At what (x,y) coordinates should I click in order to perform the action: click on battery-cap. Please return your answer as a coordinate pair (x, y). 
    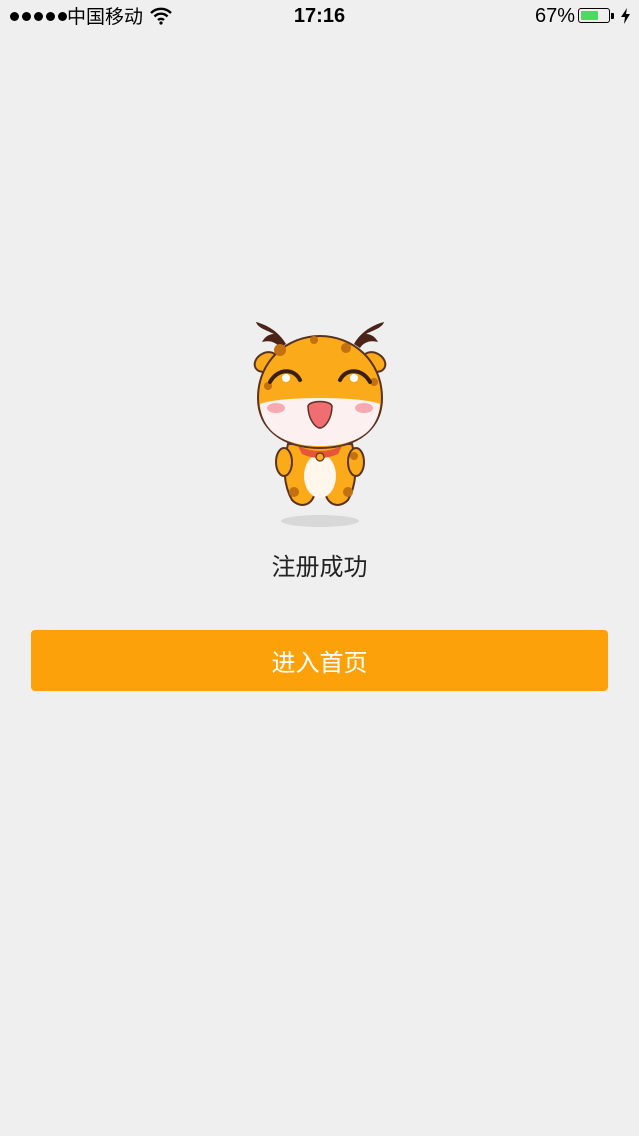
    Looking at the image, I should click on (612, 16).